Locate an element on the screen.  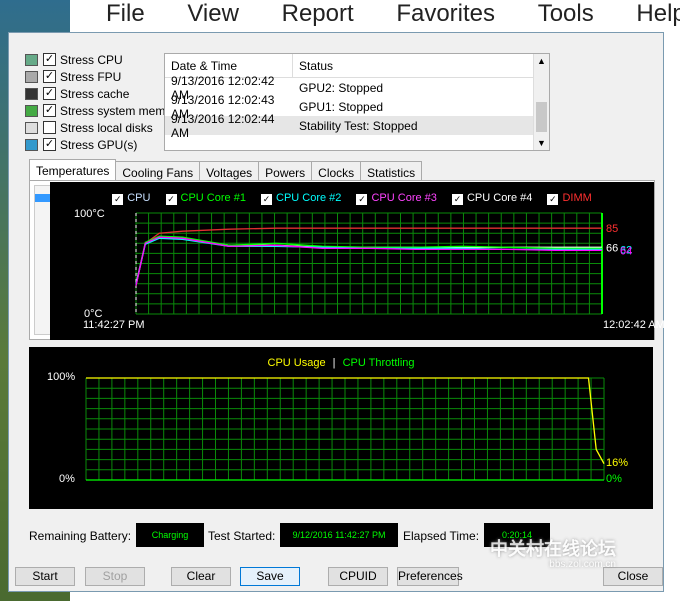
stress-gpu-checkbox: ✓ is located at coordinates (49, 144).